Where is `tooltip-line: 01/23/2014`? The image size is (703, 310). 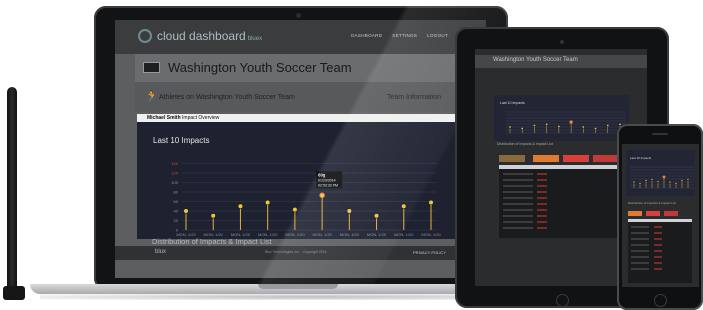
tooltip-line: 01/23/2014 is located at coordinates (327, 180).